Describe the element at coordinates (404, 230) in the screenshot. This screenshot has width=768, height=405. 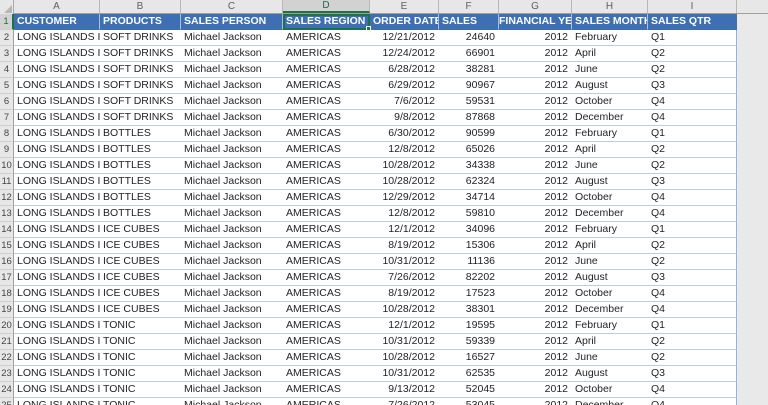
I see `data-cell: 12/1/2012` at that location.